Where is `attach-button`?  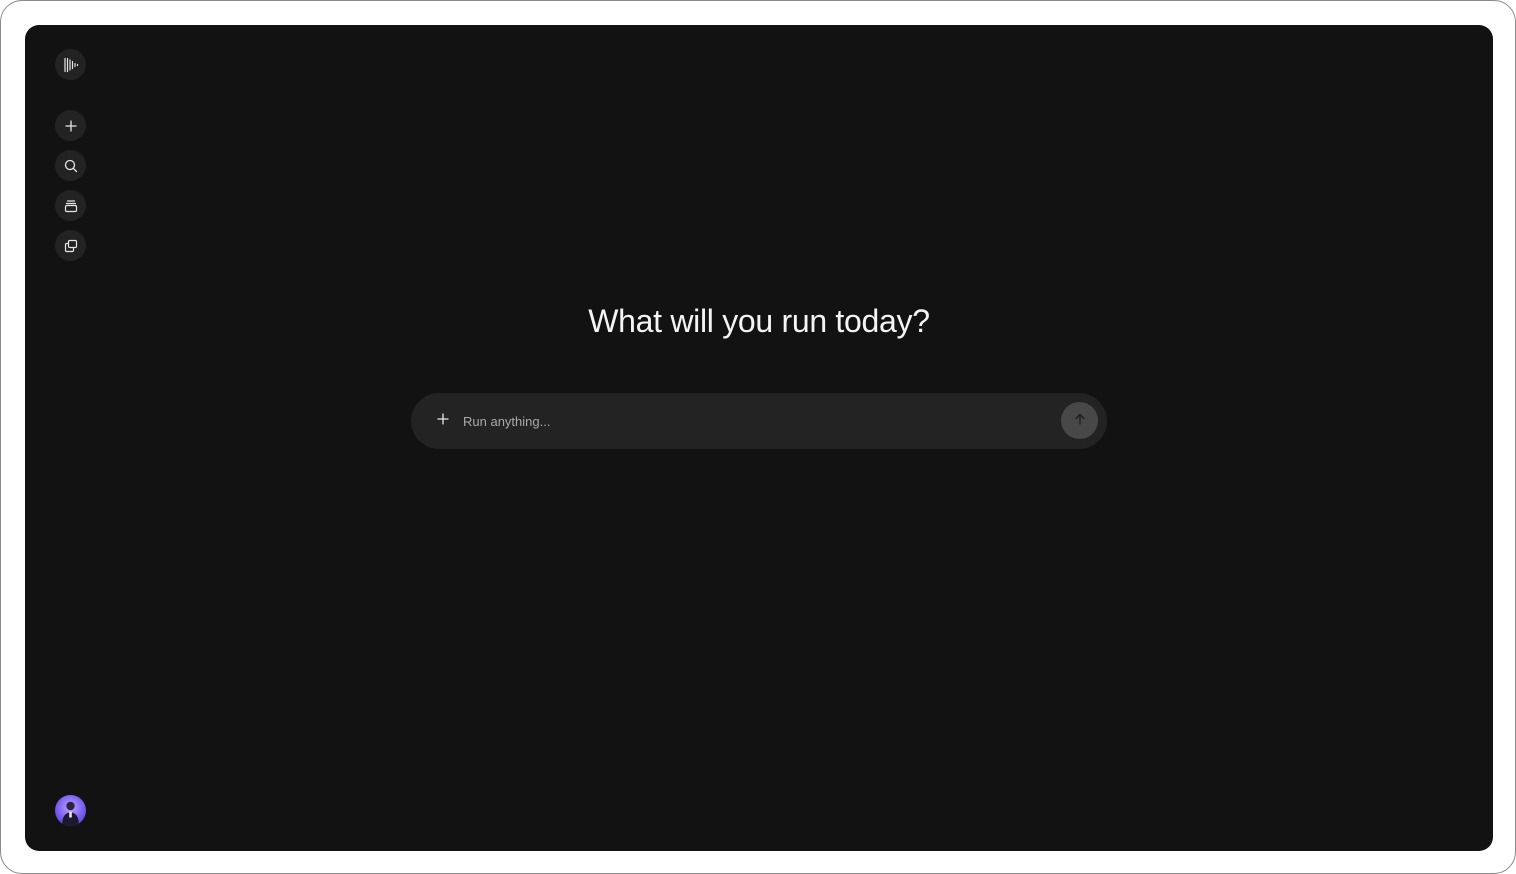 attach-button is located at coordinates (443, 421).